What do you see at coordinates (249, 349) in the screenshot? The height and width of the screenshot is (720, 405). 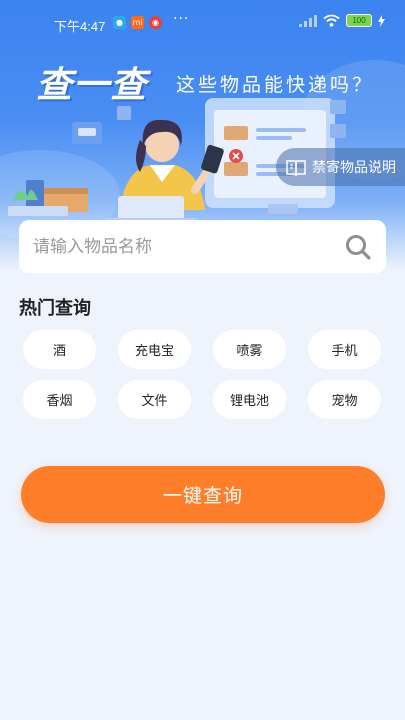 I see `hot-query-chip: 喷雾` at bounding box center [249, 349].